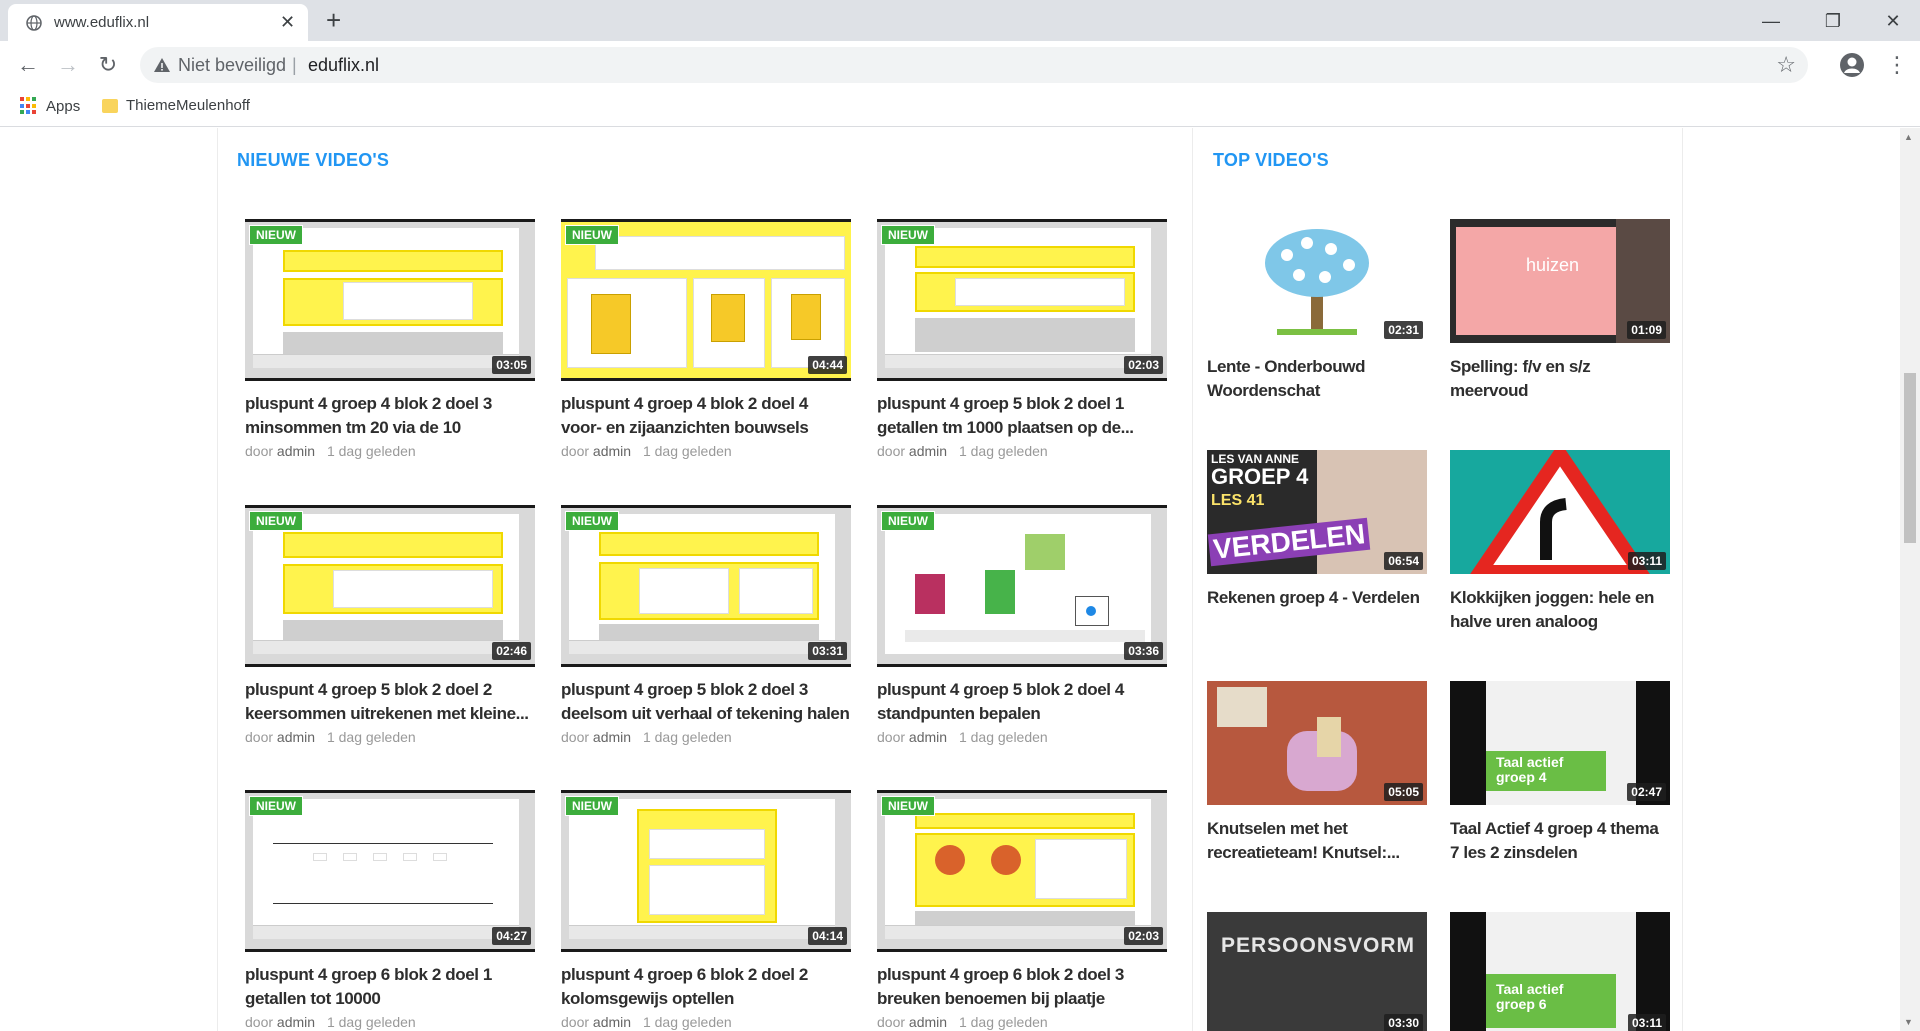 Image resolution: width=1920 pixels, height=1031 pixels. Describe the element at coordinates (1317, 598) in the screenshot. I see `video-title: Rekenen groep 4 - Verdelen` at that location.